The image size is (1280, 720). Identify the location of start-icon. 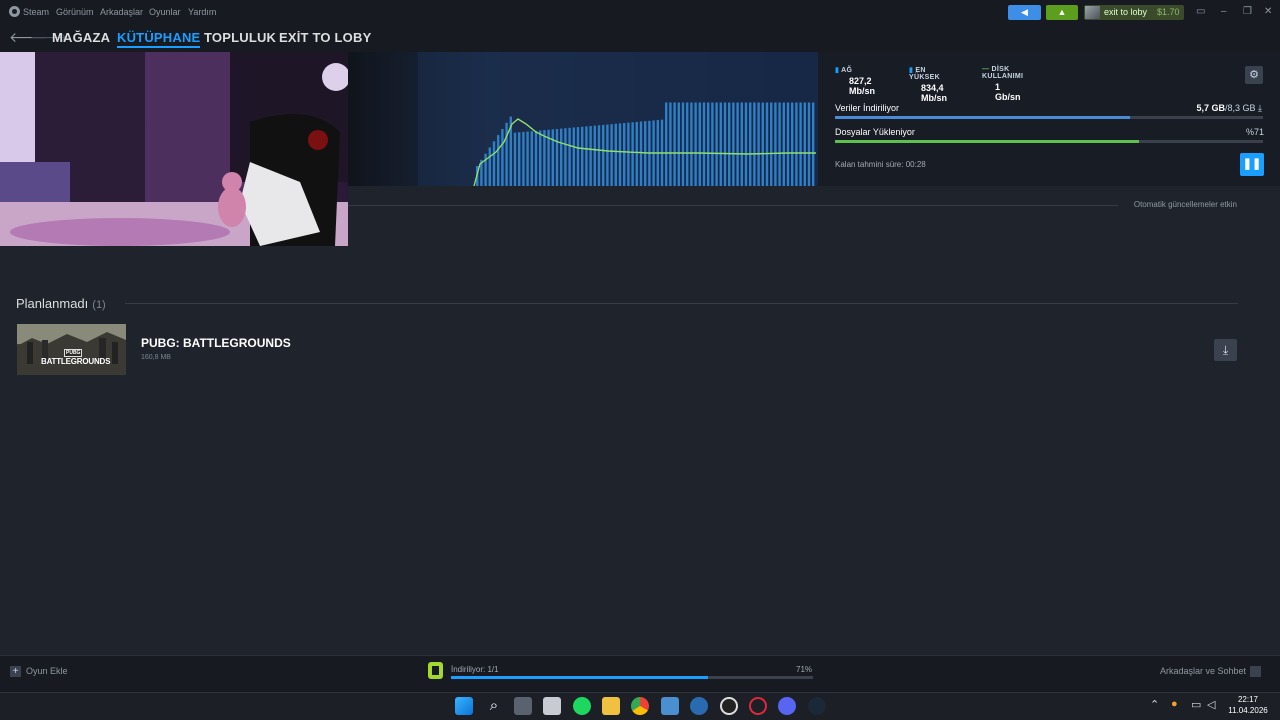
(464, 706).